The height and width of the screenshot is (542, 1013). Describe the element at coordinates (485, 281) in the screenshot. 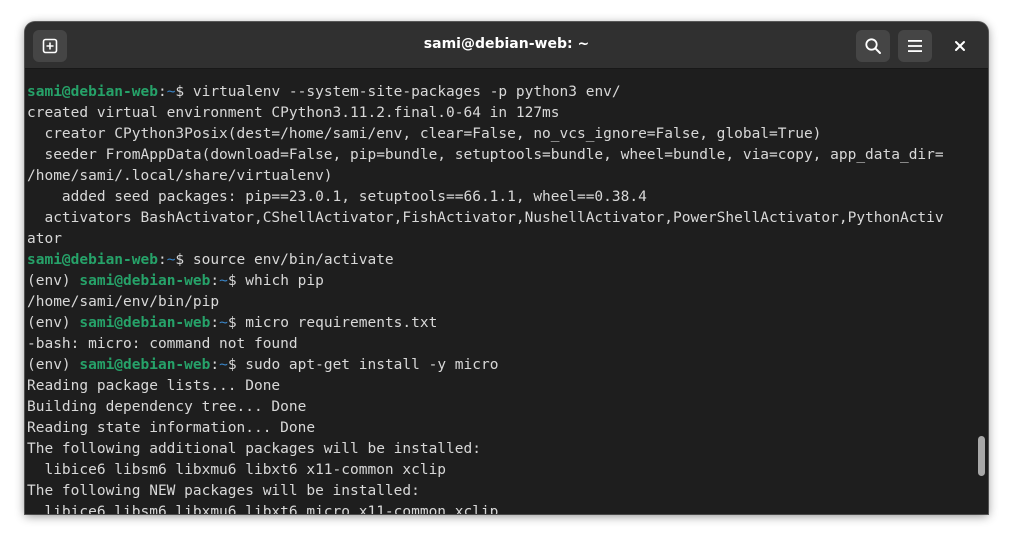

I see `terminal-line: (env) sami@debian-web:~$ which pip` at that location.